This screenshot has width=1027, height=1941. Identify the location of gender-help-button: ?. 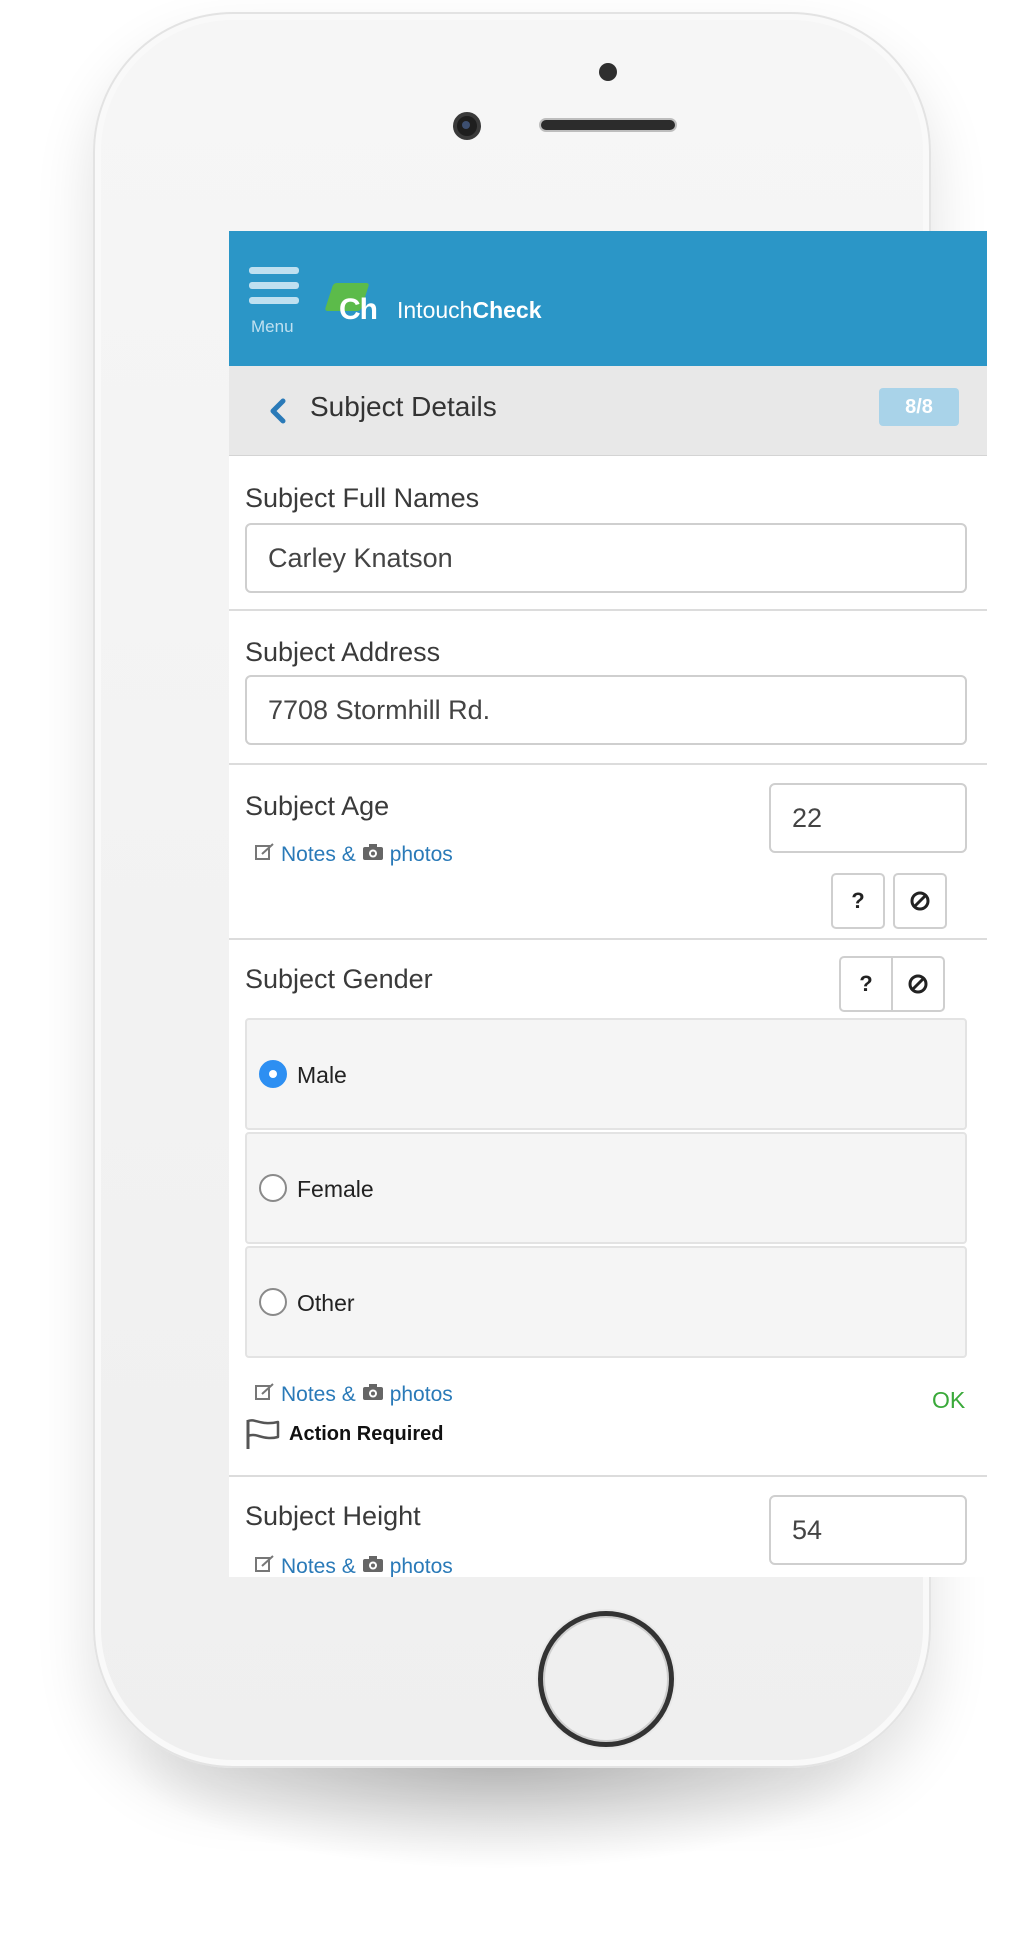
(866, 984).